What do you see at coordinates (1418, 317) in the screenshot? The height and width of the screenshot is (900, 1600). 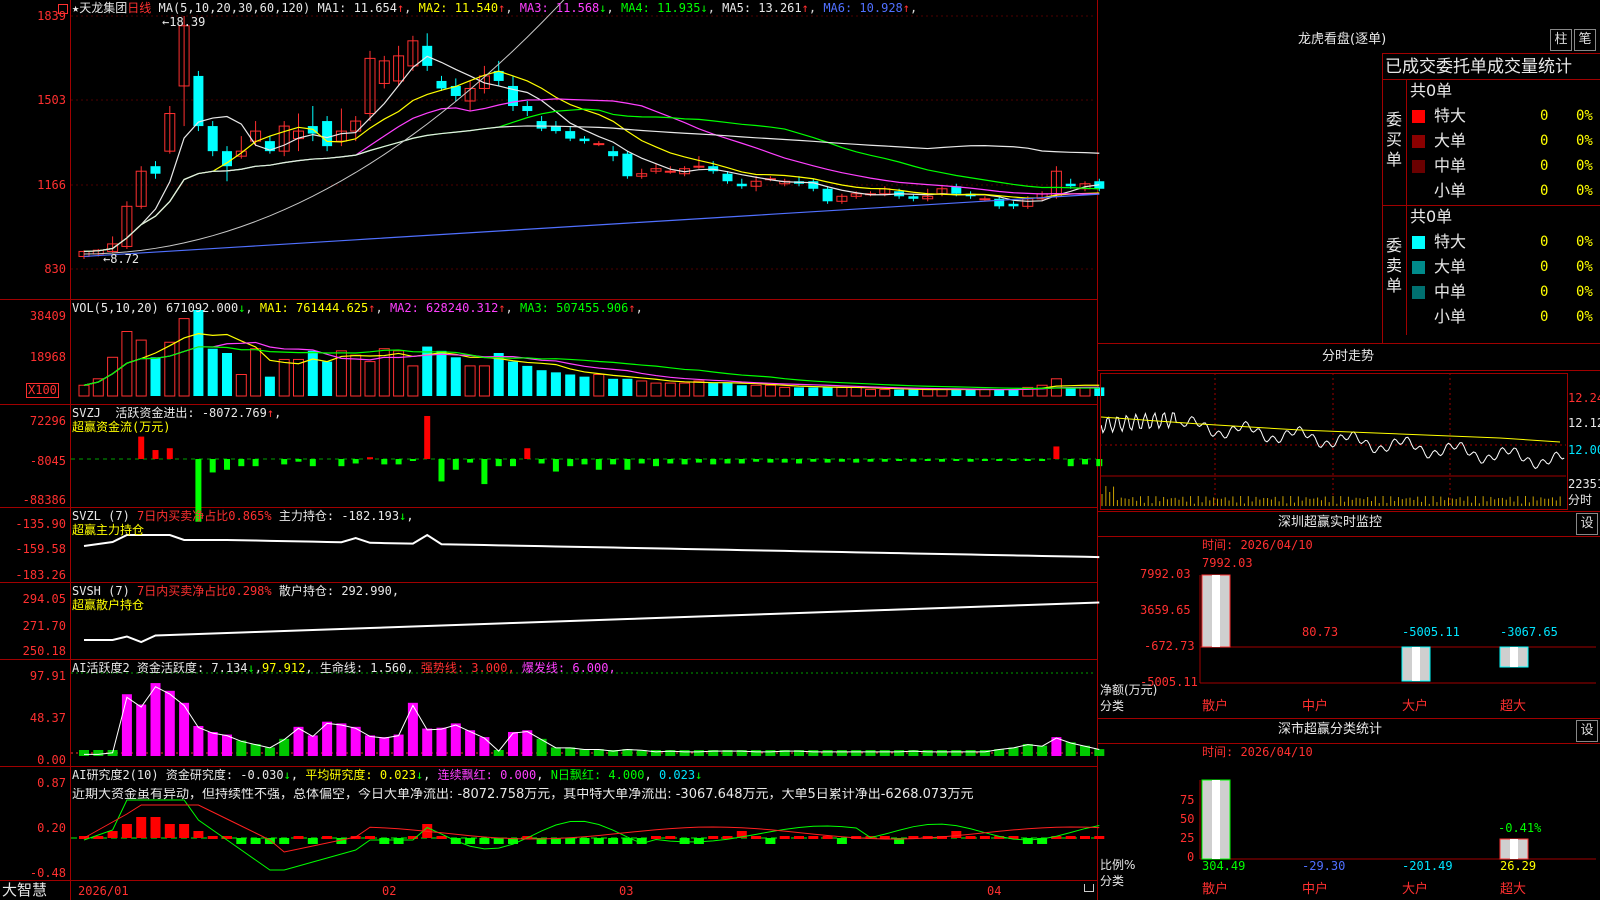 I see `row-swatch` at bounding box center [1418, 317].